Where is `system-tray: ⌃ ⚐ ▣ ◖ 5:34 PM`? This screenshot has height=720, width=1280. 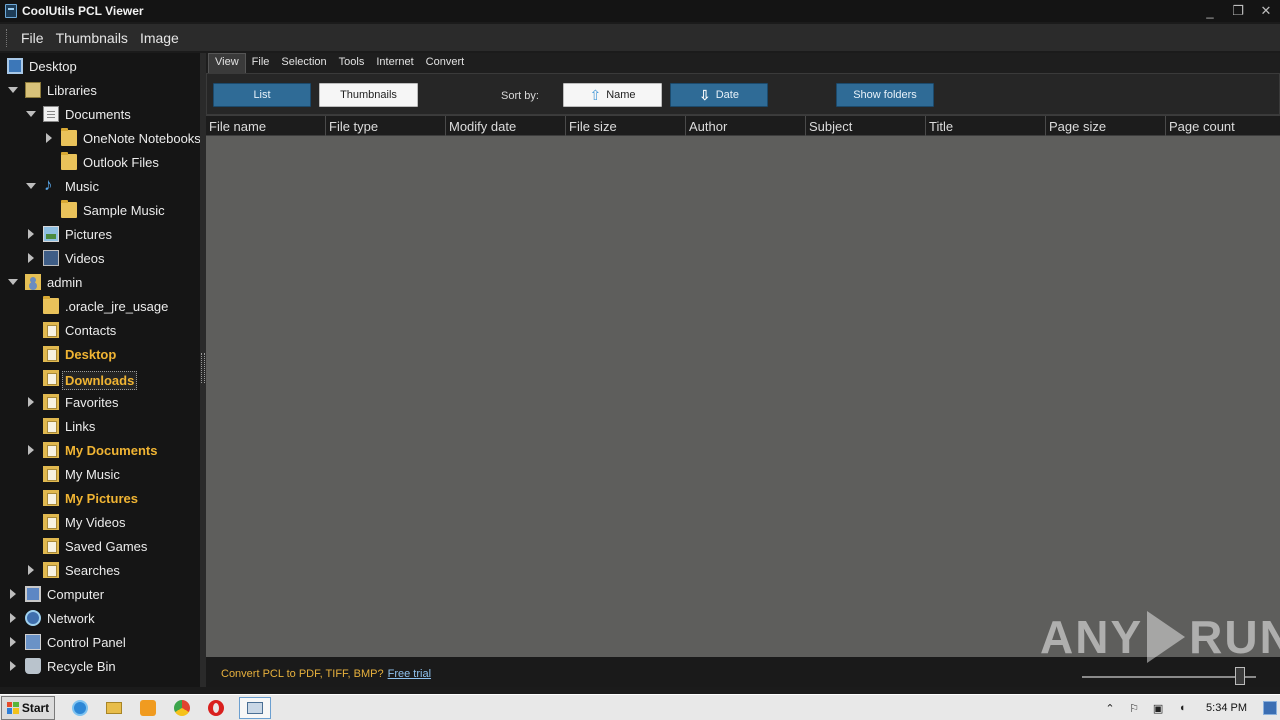
system-tray: ⌃ ⚐ ▣ ◖ 5:34 PM is located at coordinates (1189, 707).